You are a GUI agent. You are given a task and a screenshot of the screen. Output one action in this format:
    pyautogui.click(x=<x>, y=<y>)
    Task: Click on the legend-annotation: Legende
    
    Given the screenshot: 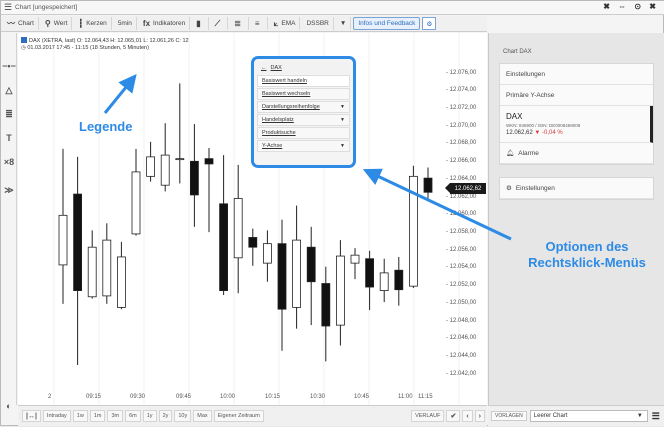 What is the action you would take?
    pyautogui.click(x=106, y=126)
    